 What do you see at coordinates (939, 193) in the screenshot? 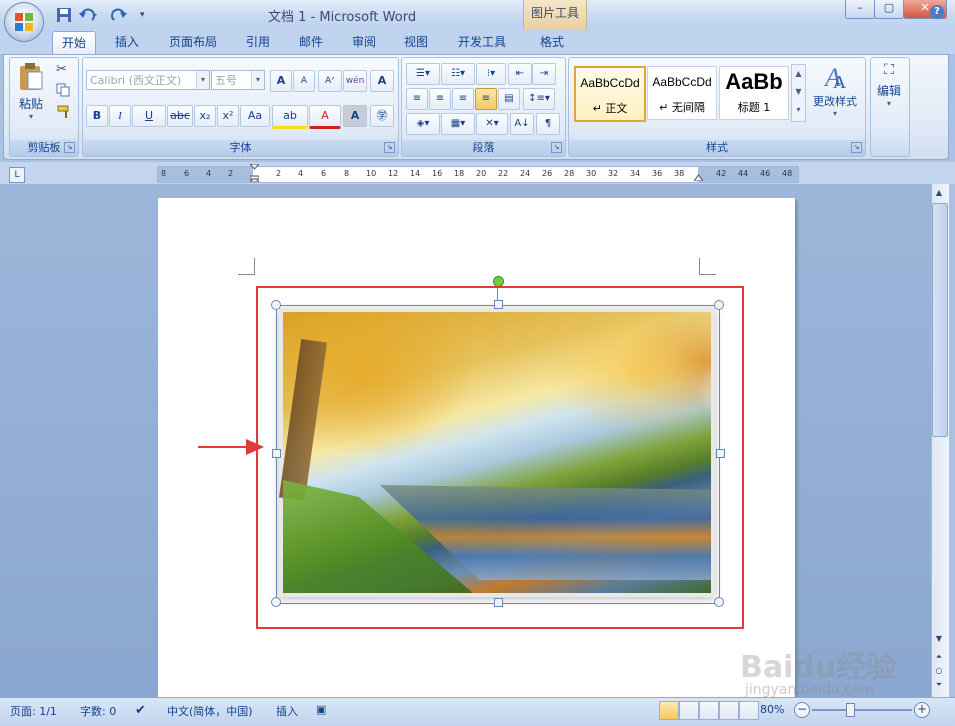
I see `scroll-up-icon: ▲` at bounding box center [939, 193].